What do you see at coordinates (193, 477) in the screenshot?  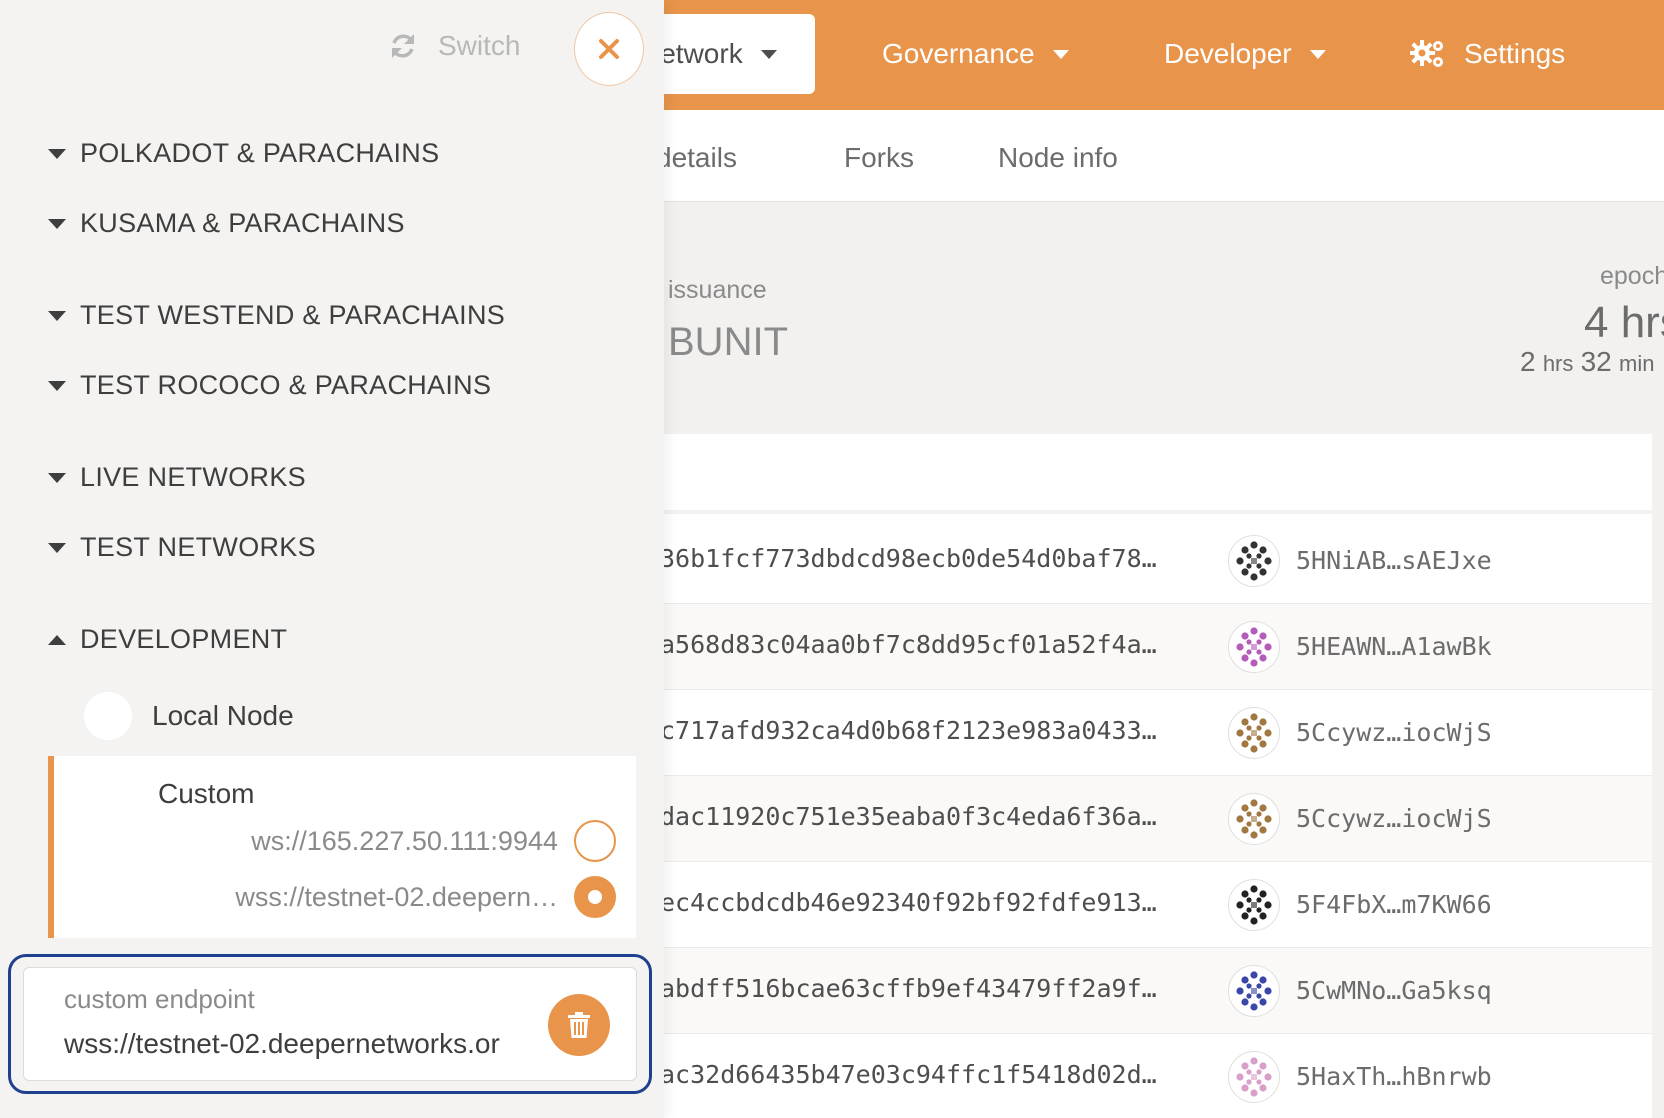 I see `group-label: LIVE NETWORKS` at bounding box center [193, 477].